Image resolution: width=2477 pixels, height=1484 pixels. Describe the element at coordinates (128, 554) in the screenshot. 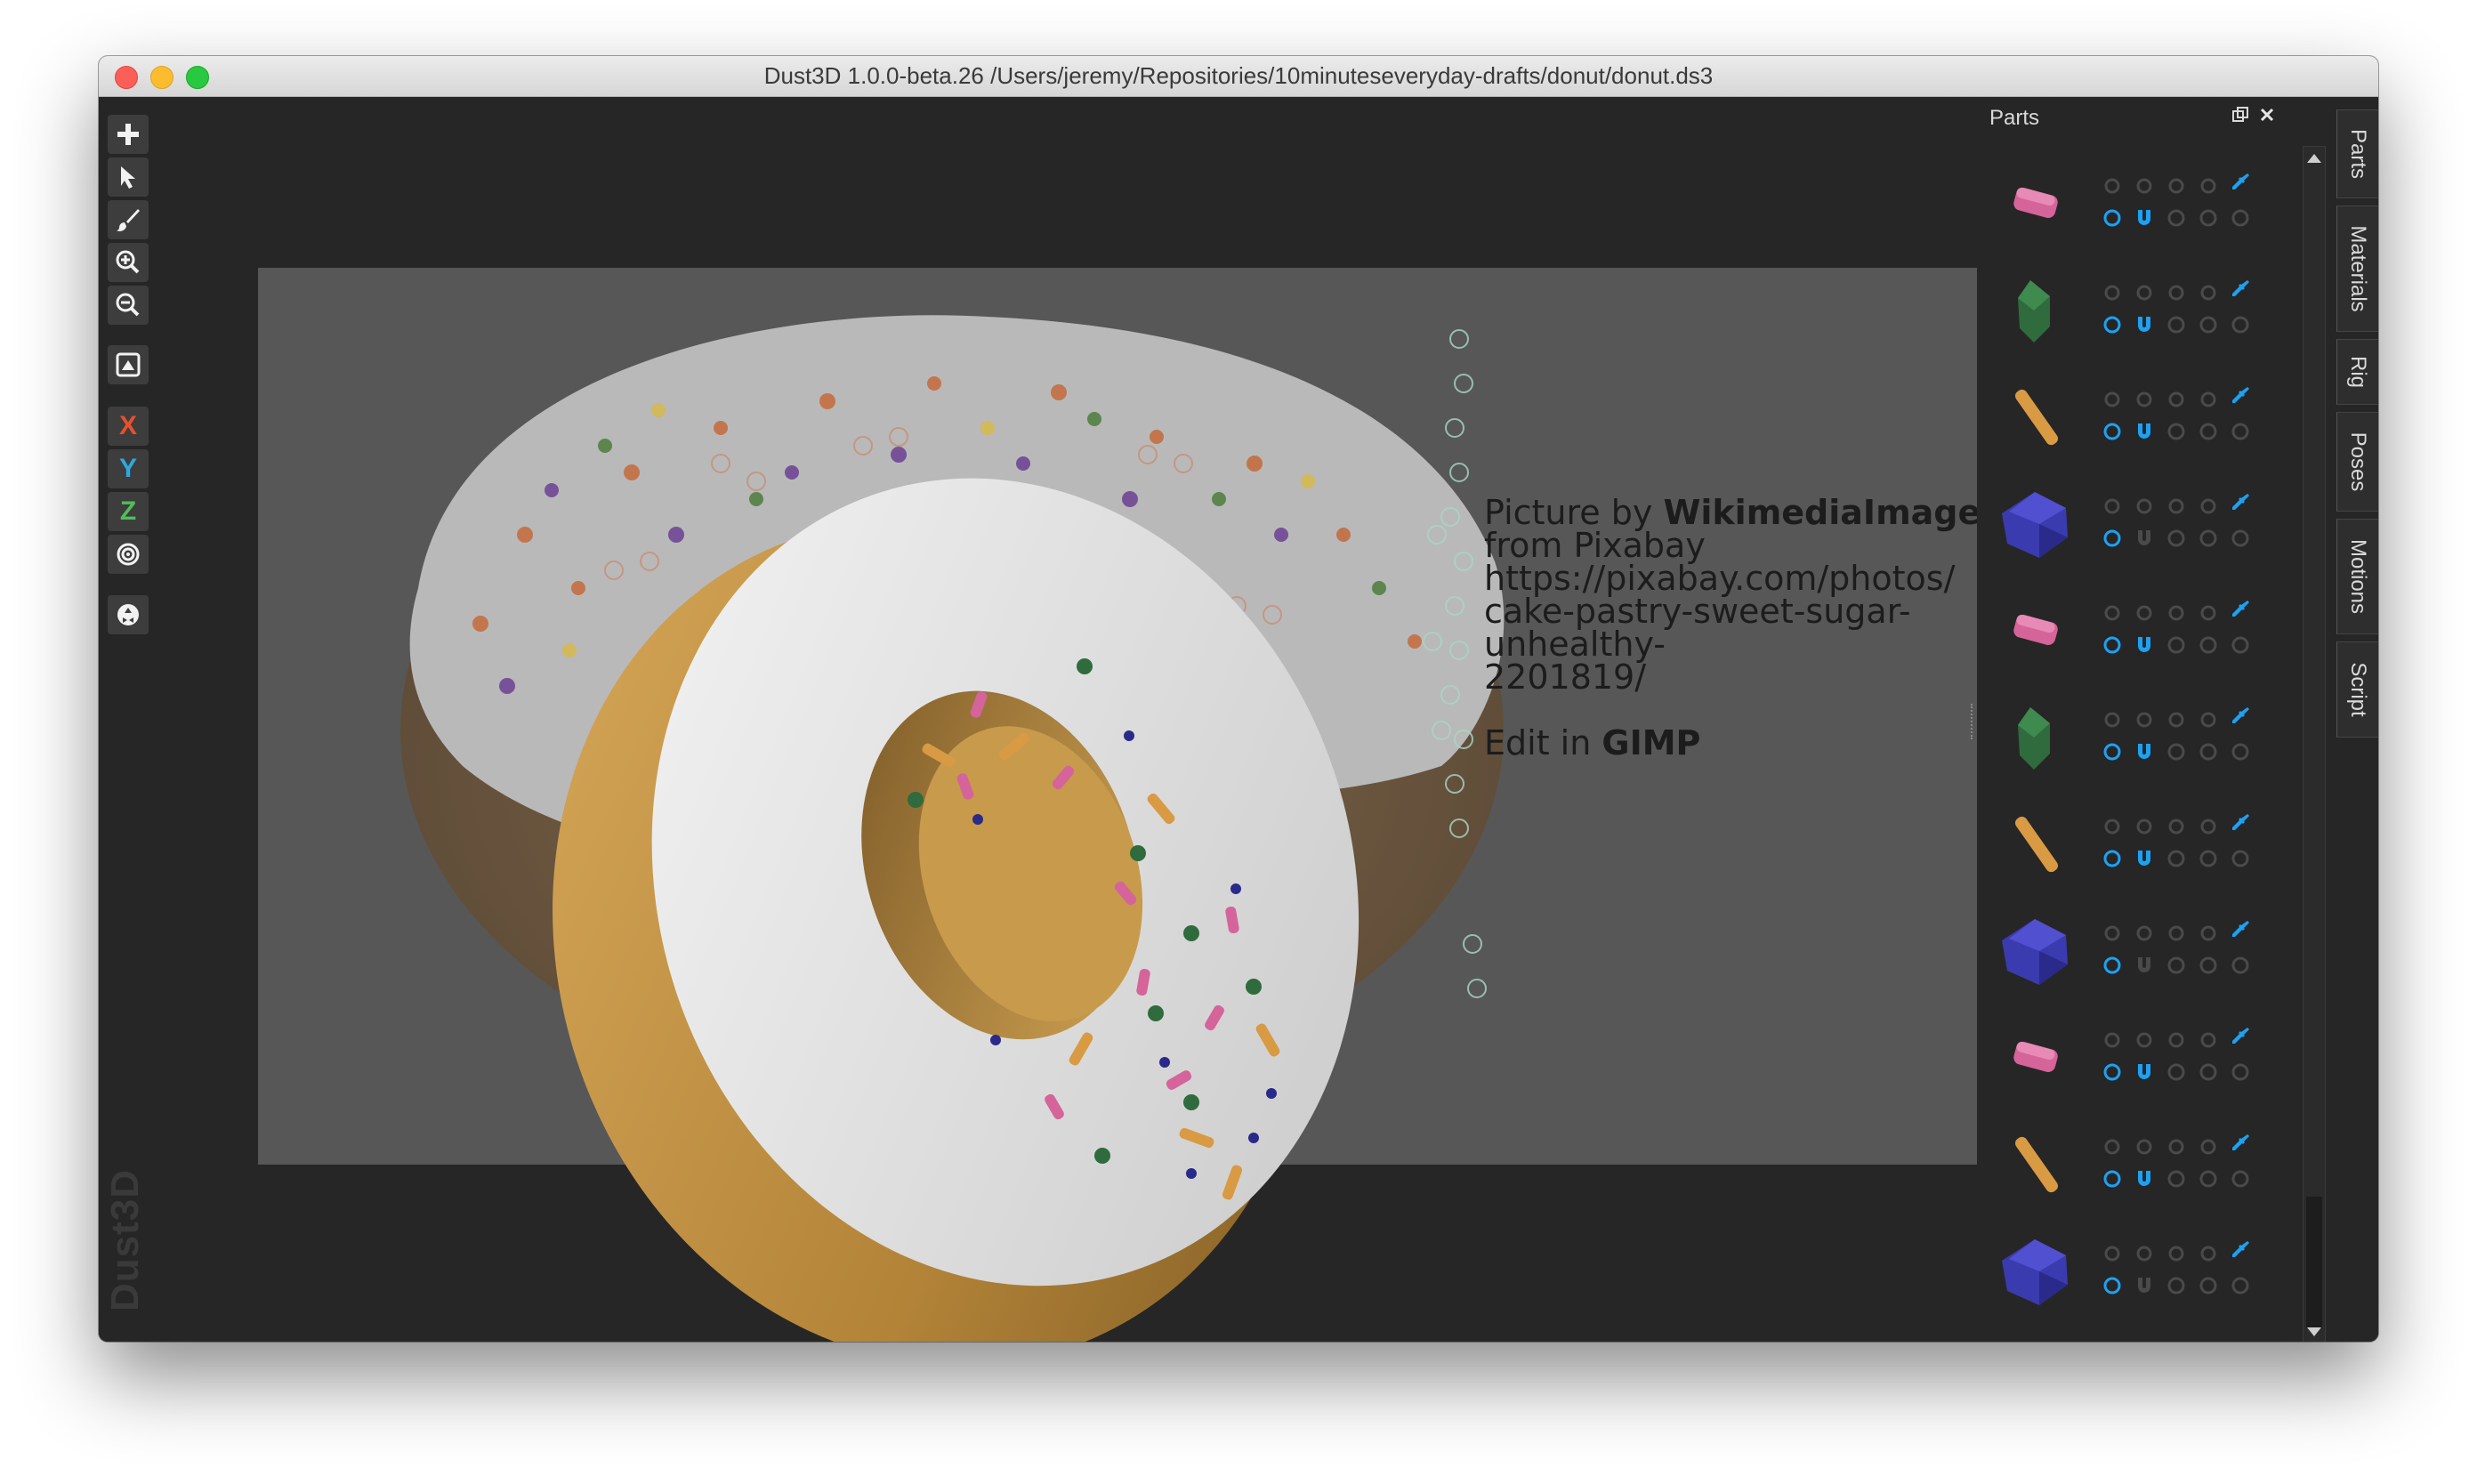

I see `radial-button` at that location.